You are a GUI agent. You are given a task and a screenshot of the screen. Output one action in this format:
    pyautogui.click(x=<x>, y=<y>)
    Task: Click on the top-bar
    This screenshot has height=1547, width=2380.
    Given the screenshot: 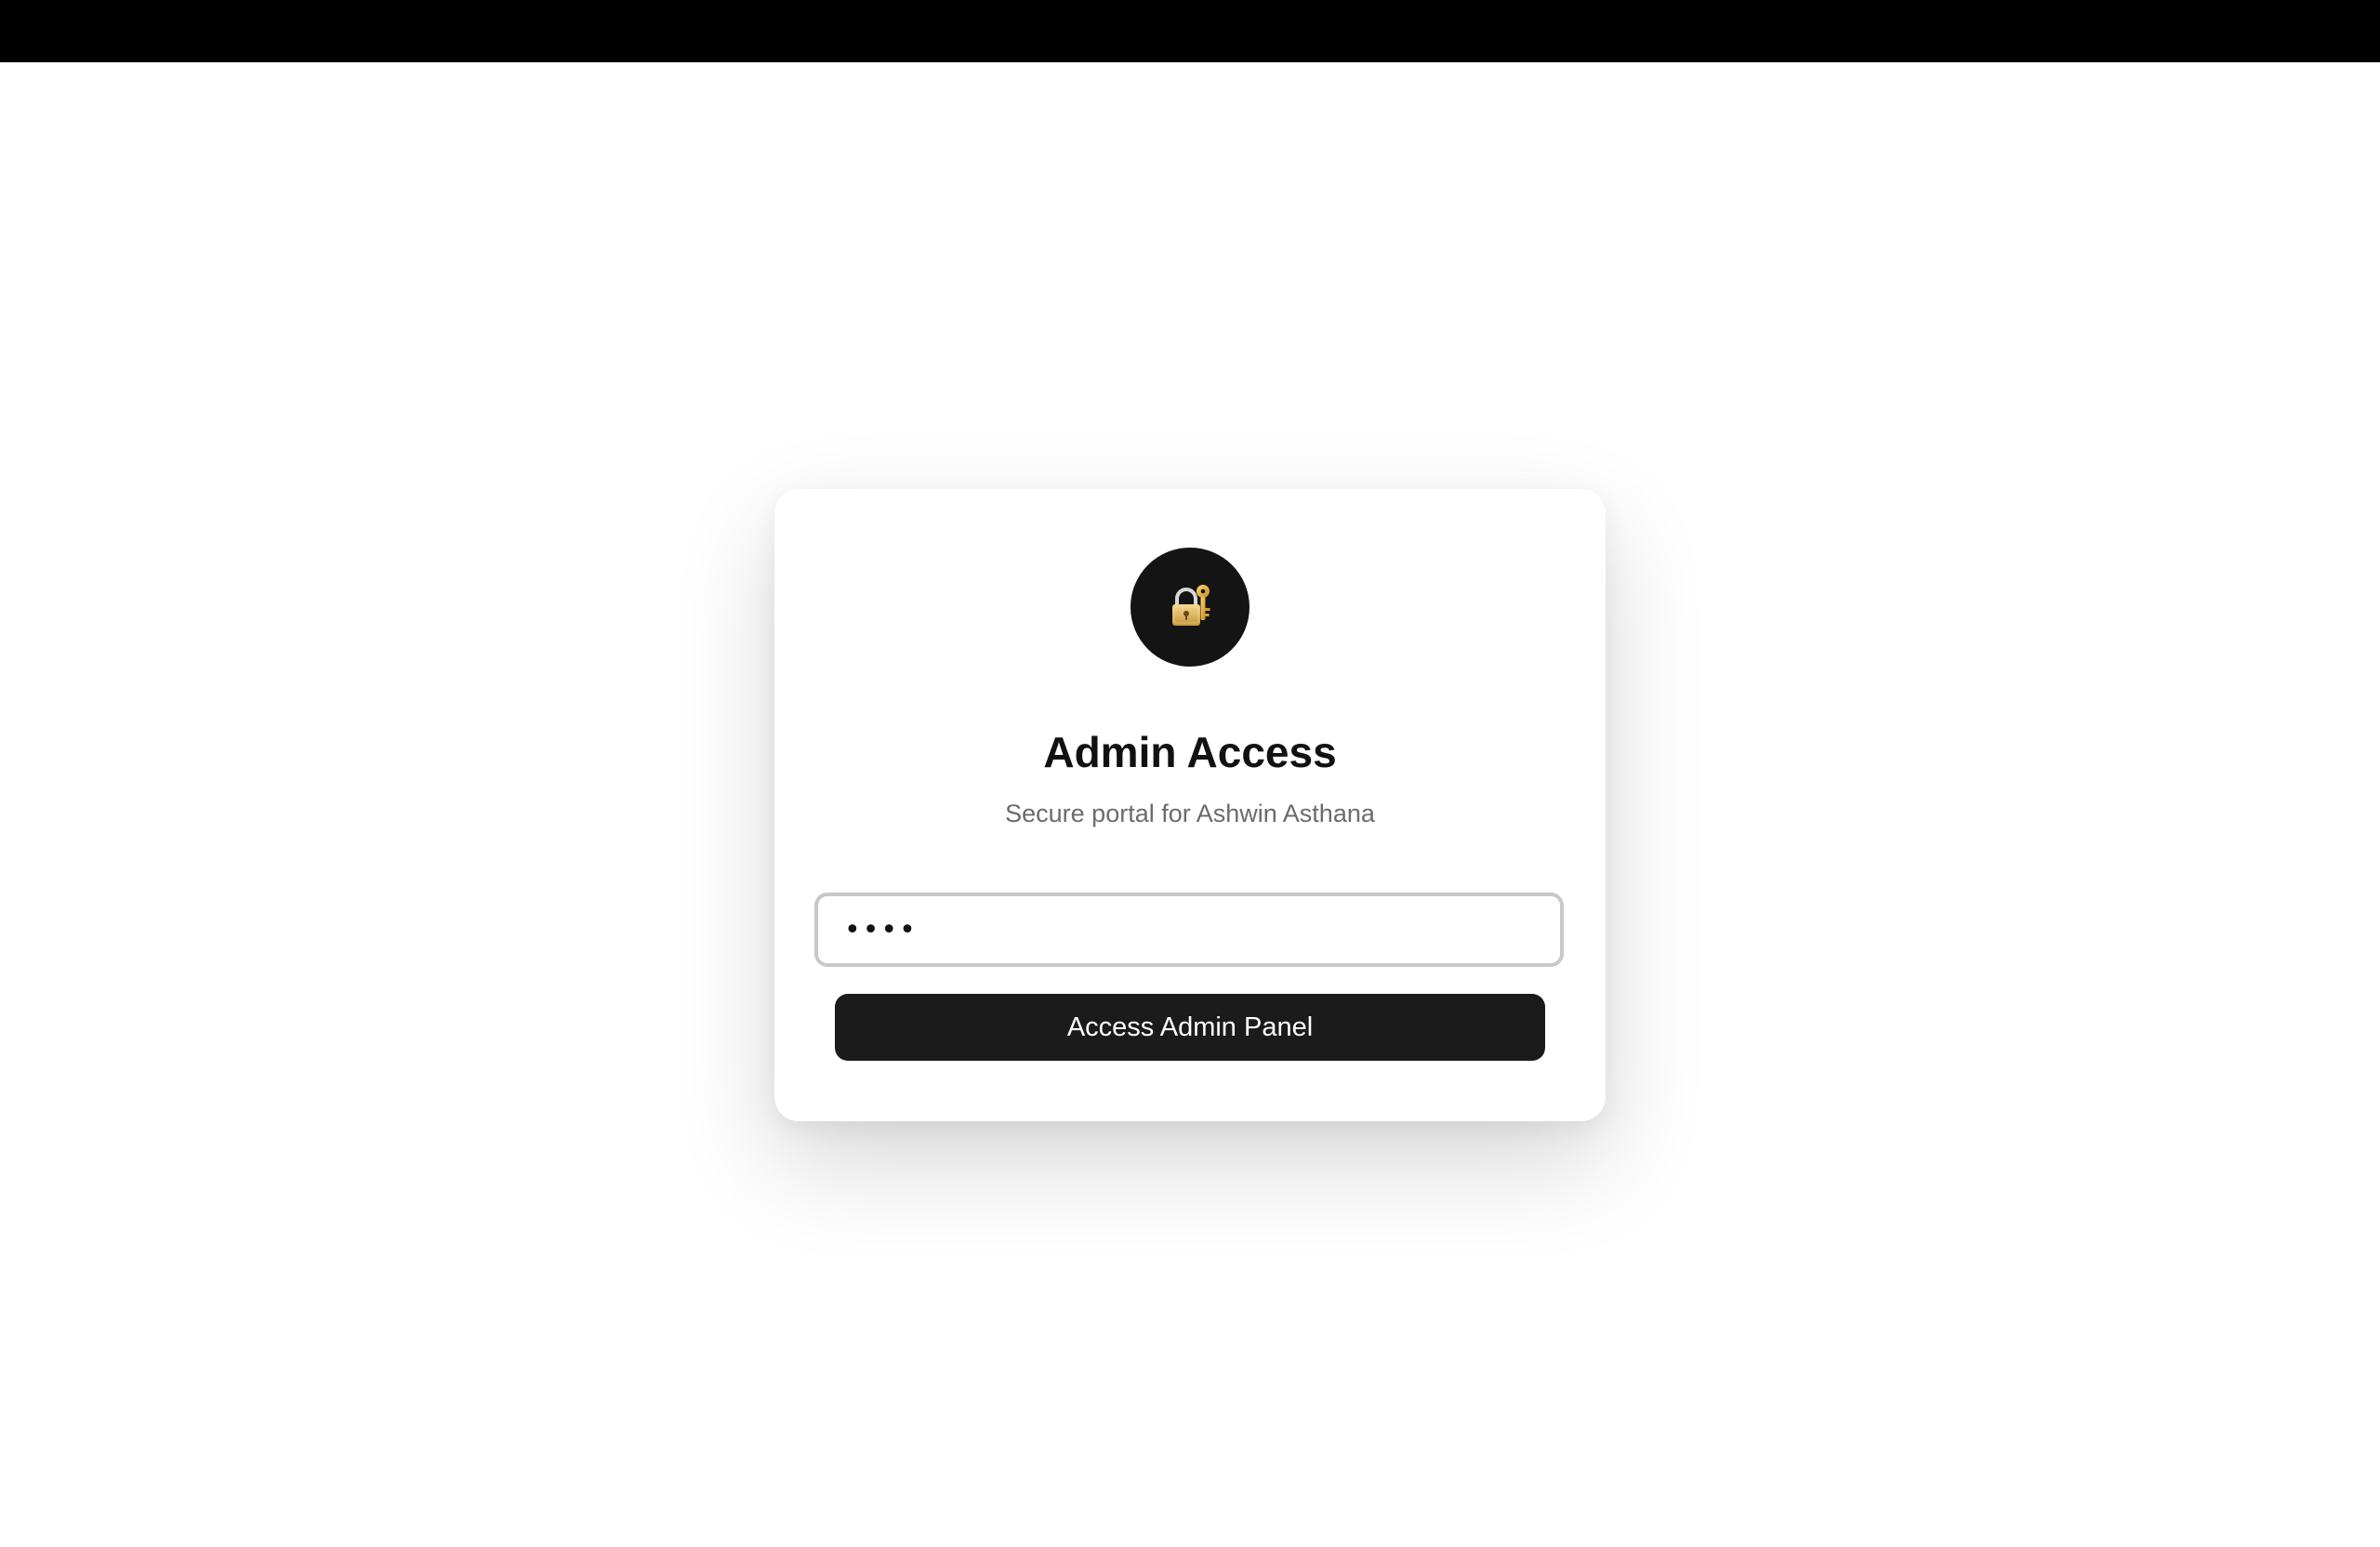 What is the action you would take?
    pyautogui.click(x=1190, y=31)
    